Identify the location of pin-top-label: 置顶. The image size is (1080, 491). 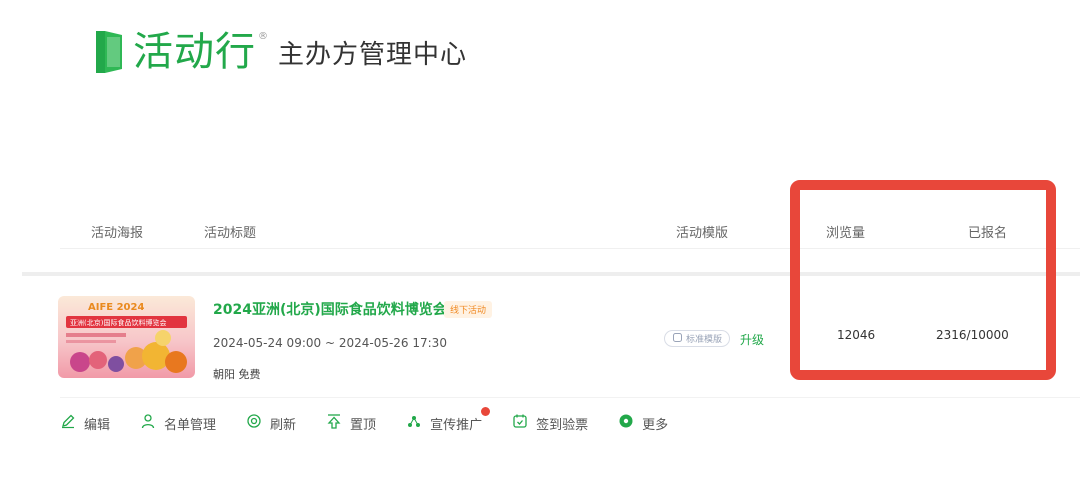
(363, 425).